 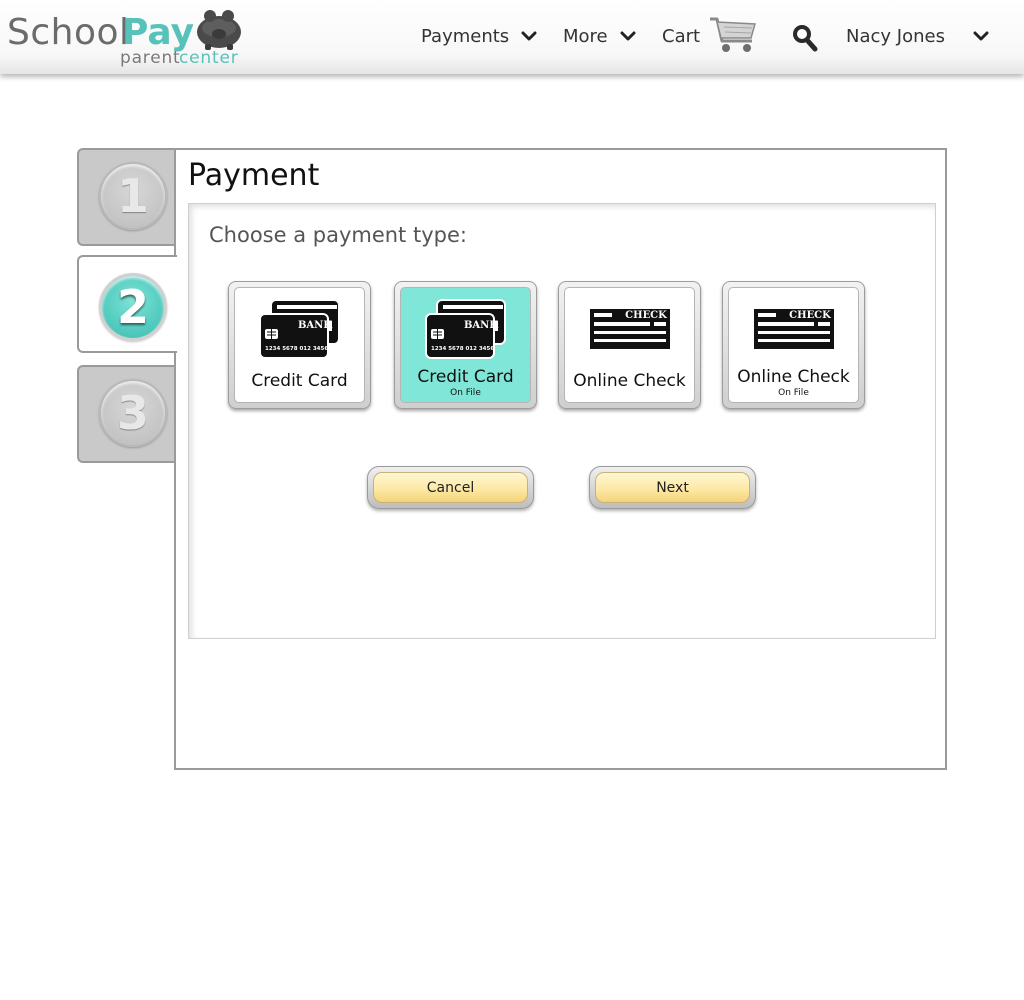 What do you see at coordinates (805, 38) in the screenshot?
I see `search-icon` at bounding box center [805, 38].